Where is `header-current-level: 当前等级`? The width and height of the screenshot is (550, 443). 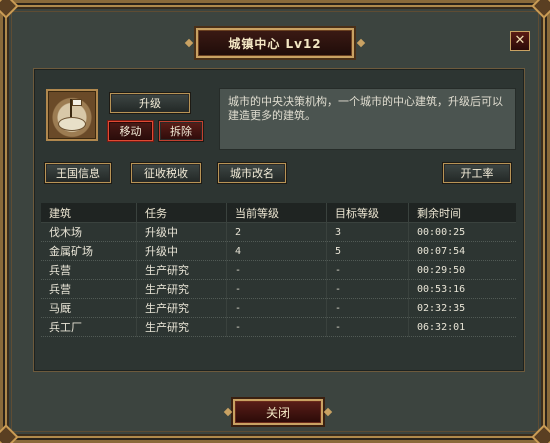 header-current-level: 当前等级 is located at coordinates (276, 212).